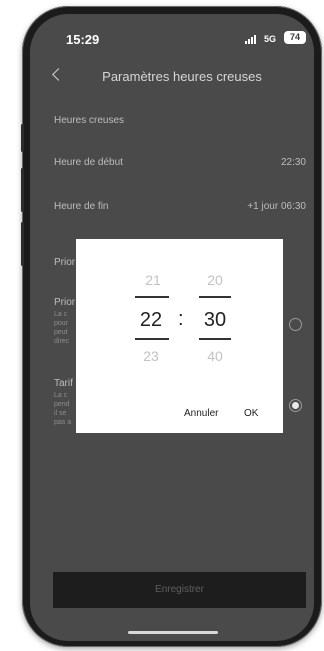 This screenshot has height=651, width=324. Describe the element at coordinates (215, 297) in the screenshot. I see `minute-divider-top` at that location.